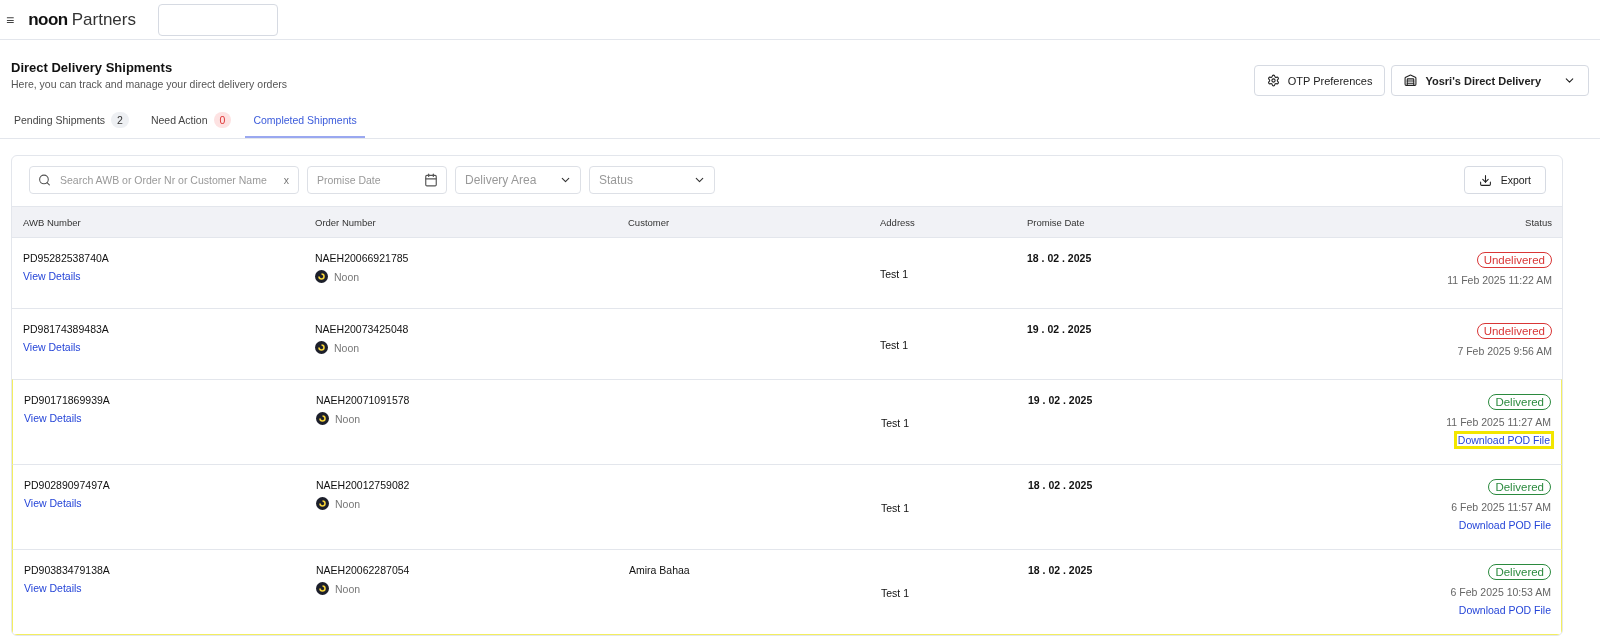 This screenshot has height=636, width=1600. What do you see at coordinates (44, 180) in the screenshot?
I see `search-icon` at bounding box center [44, 180].